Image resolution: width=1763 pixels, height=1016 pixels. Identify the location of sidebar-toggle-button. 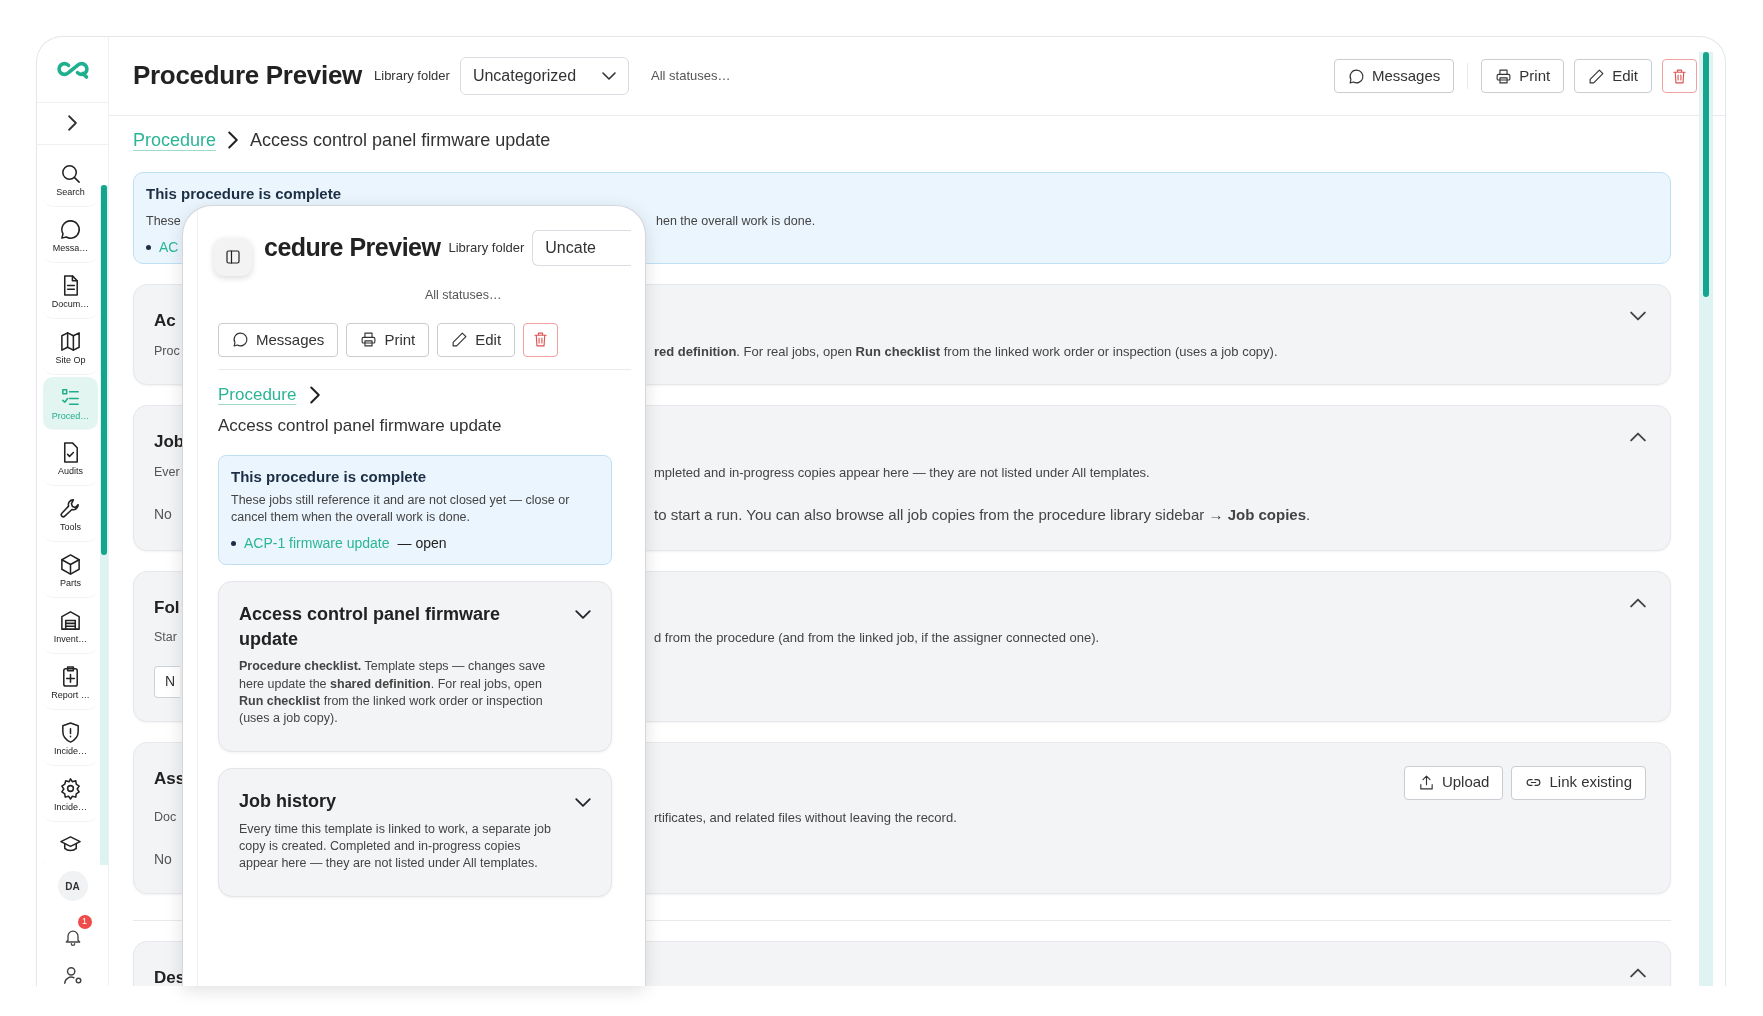
(233, 257).